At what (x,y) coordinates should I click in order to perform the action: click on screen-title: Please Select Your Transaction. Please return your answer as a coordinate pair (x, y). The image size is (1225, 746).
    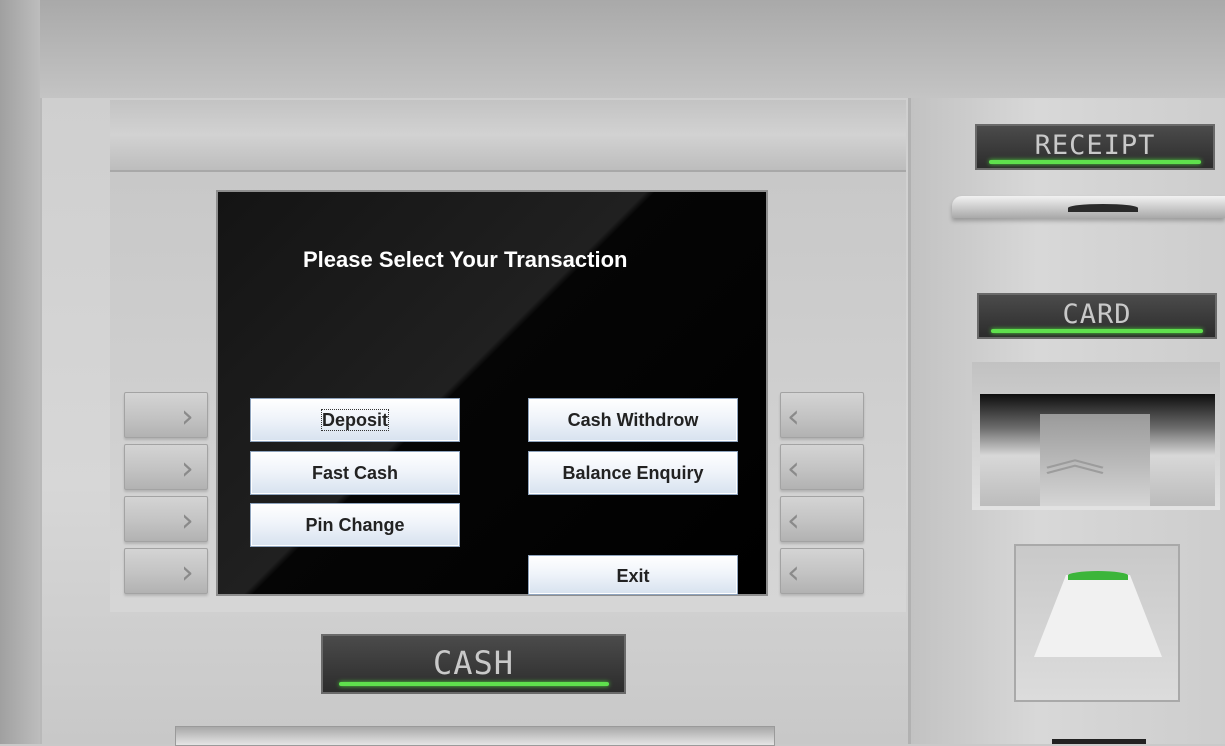
    Looking at the image, I should click on (465, 259).